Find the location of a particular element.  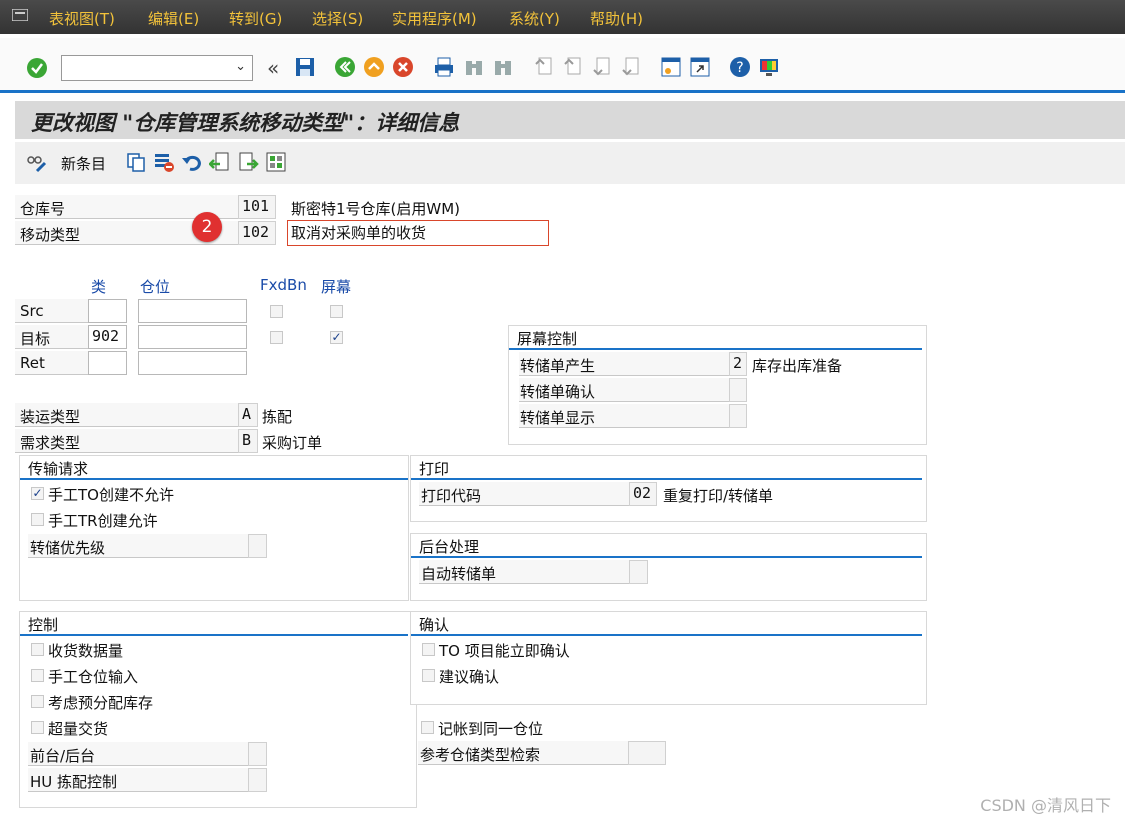

post-same-bin-label: 记帐到同一仓位 is located at coordinates (491, 729).